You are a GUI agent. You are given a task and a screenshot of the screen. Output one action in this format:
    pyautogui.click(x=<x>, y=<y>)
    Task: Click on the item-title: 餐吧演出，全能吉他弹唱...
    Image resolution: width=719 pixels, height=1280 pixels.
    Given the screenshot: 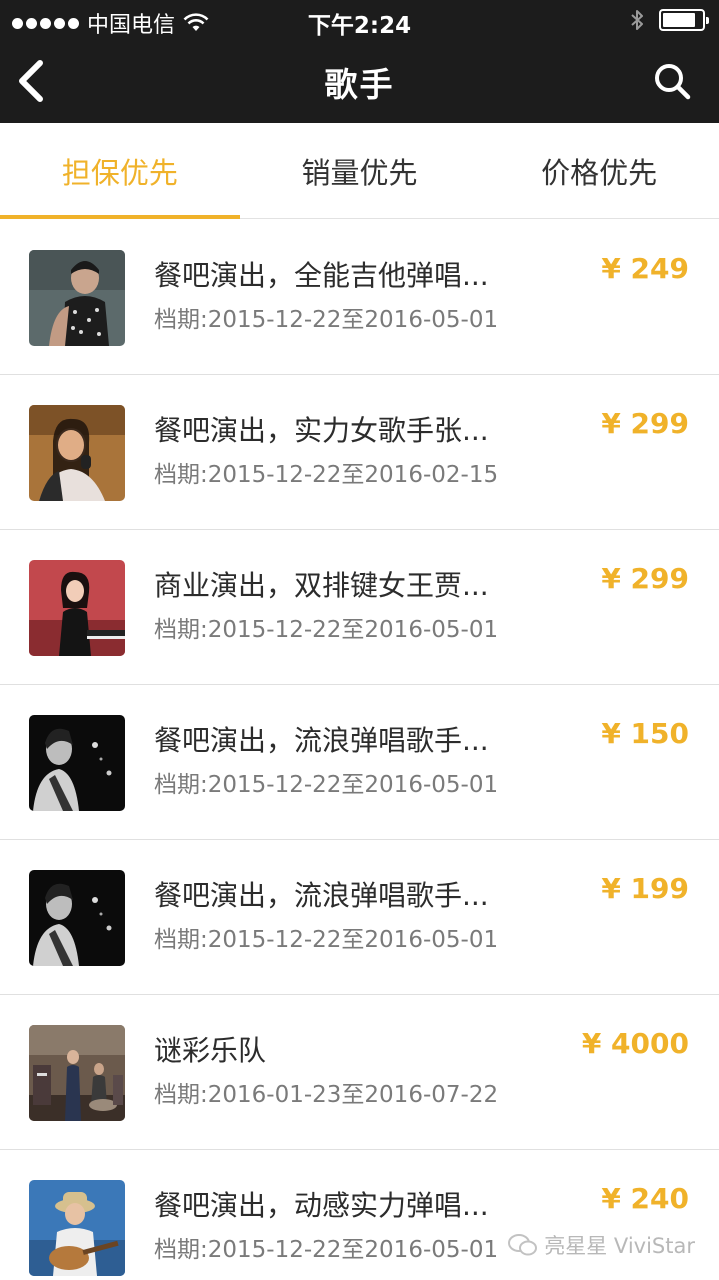 What is the action you would take?
    pyautogui.click(x=321, y=275)
    